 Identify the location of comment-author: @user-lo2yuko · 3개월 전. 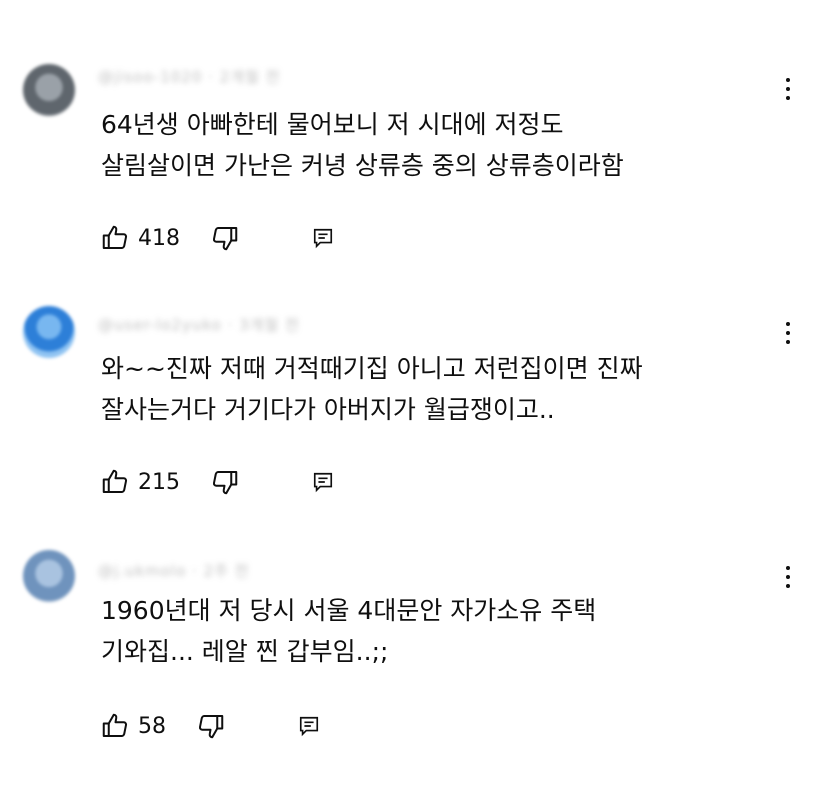
(199, 324).